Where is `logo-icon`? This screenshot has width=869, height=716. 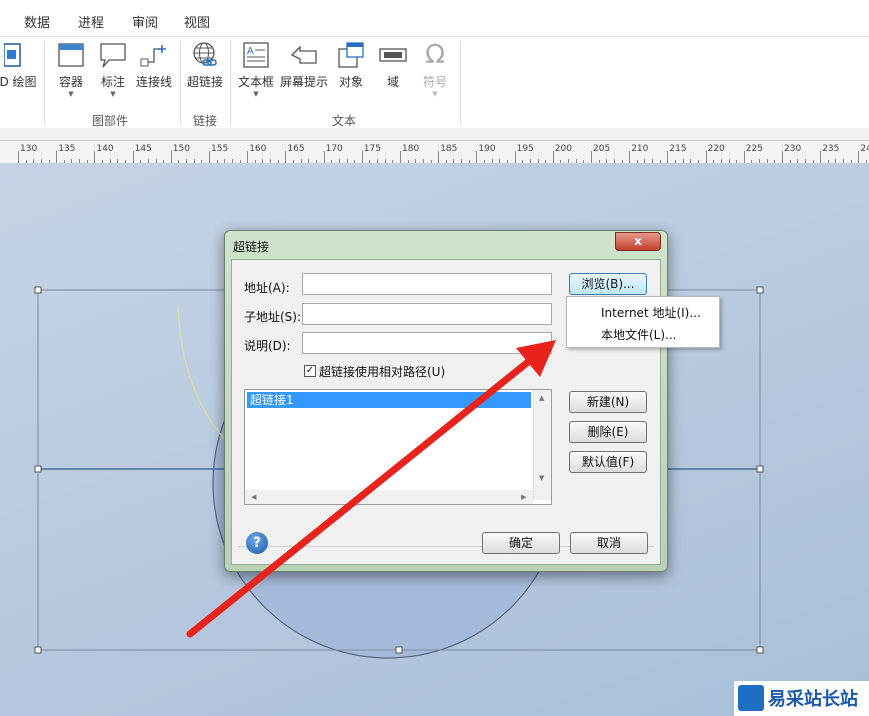
logo-icon is located at coordinates (751, 698).